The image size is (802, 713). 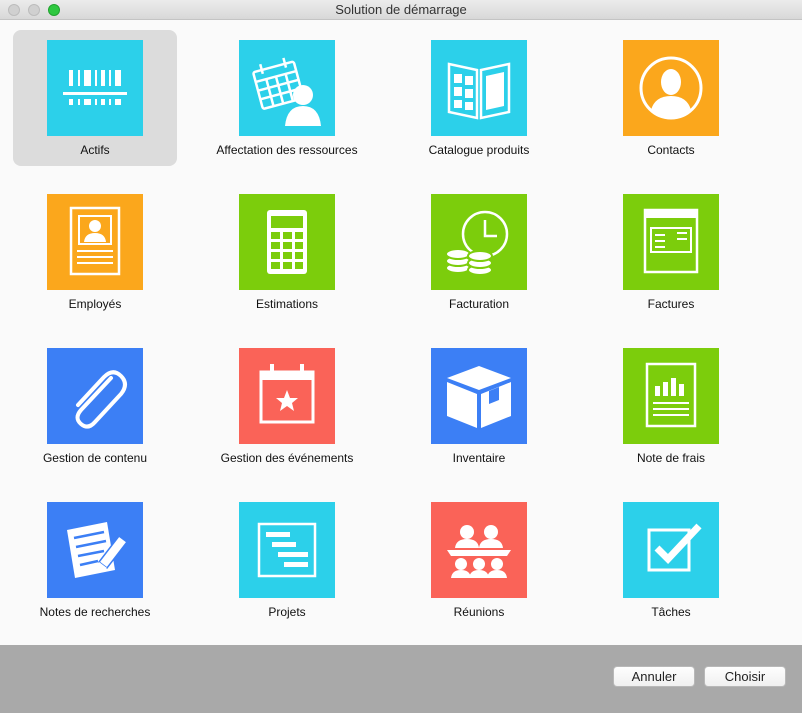 I want to click on template-gestion-evenements: Gestion des événements, so click(x=287, y=406).